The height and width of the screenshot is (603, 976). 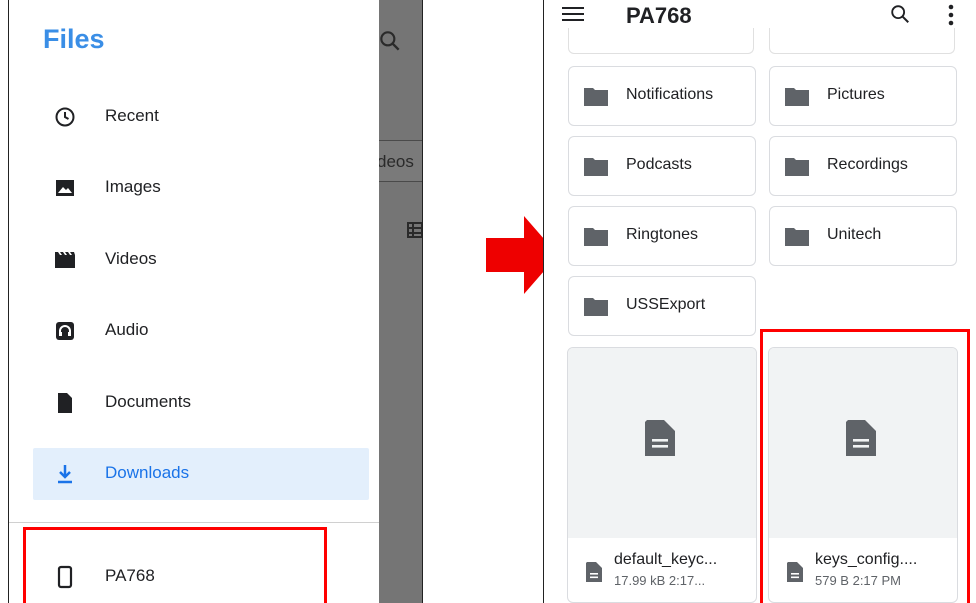 What do you see at coordinates (201, 117) in the screenshot?
I see `nav-item-recent: Recent` at bounding box center [201, 117].